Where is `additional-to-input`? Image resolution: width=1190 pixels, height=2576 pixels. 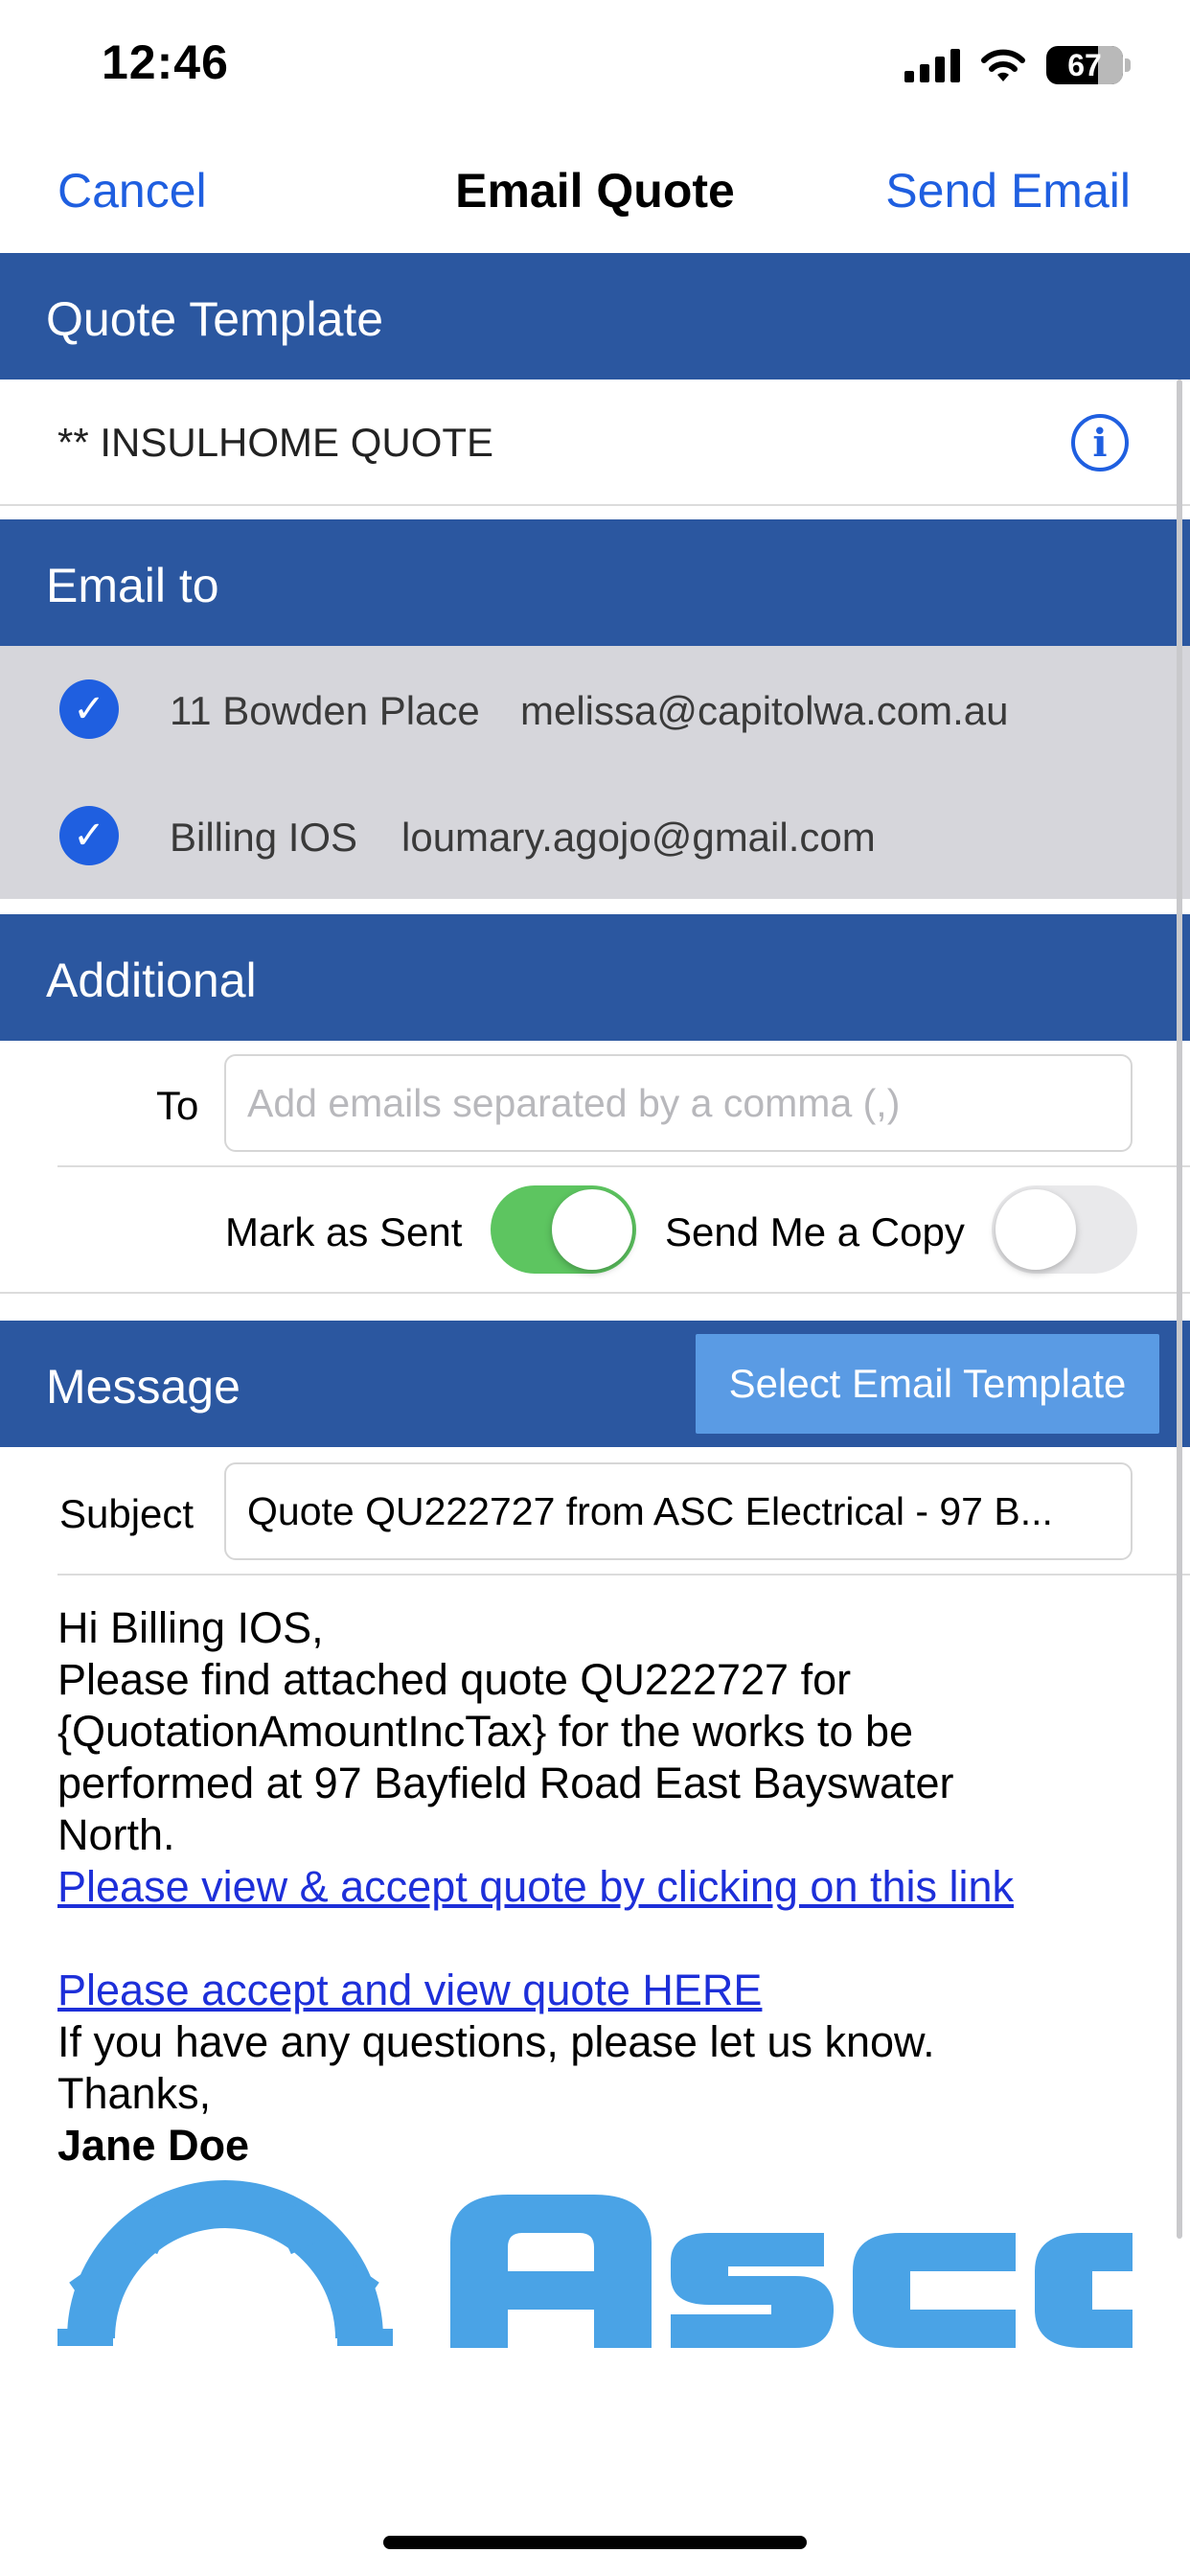 additional-to-input is located at coordinates (679, 1103).